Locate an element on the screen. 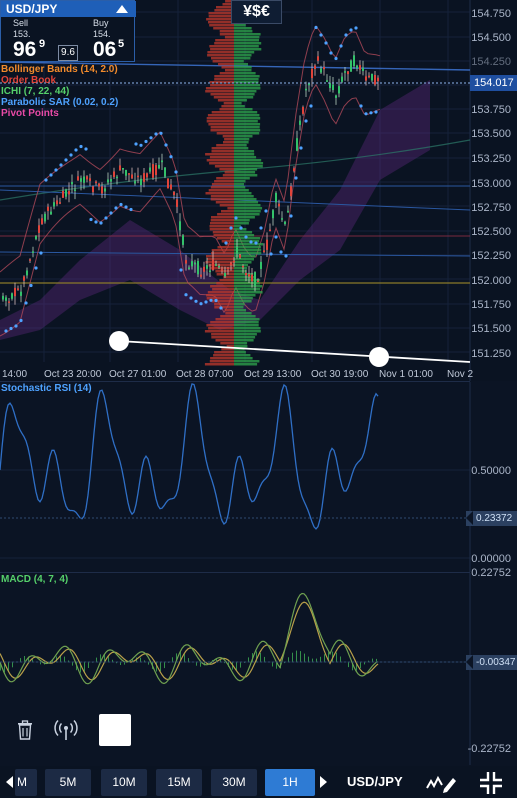  price-axis-label: 154.500 is located at coordinates (491, 38).